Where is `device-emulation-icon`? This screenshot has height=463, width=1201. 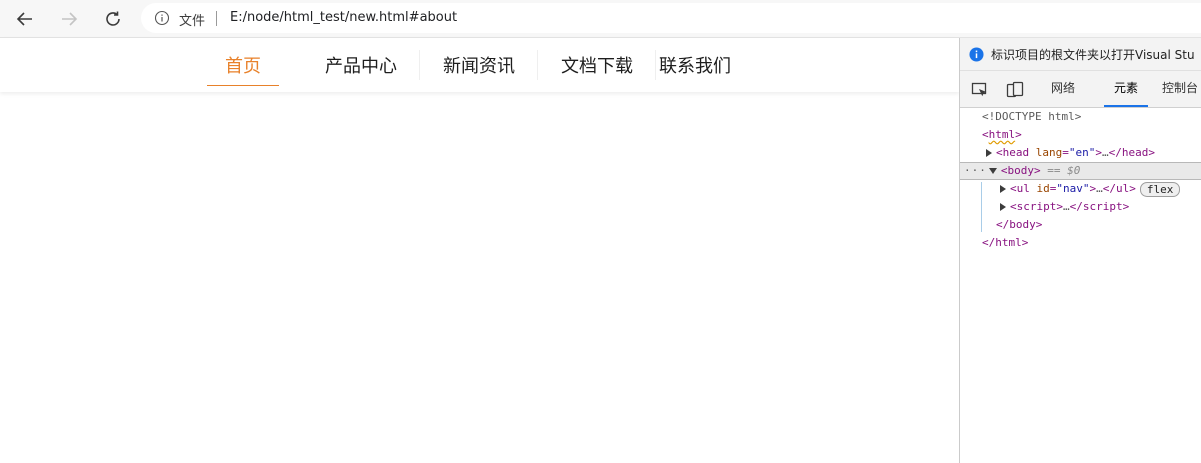 device-emulation-icon is located at coordinates (1015, 90).